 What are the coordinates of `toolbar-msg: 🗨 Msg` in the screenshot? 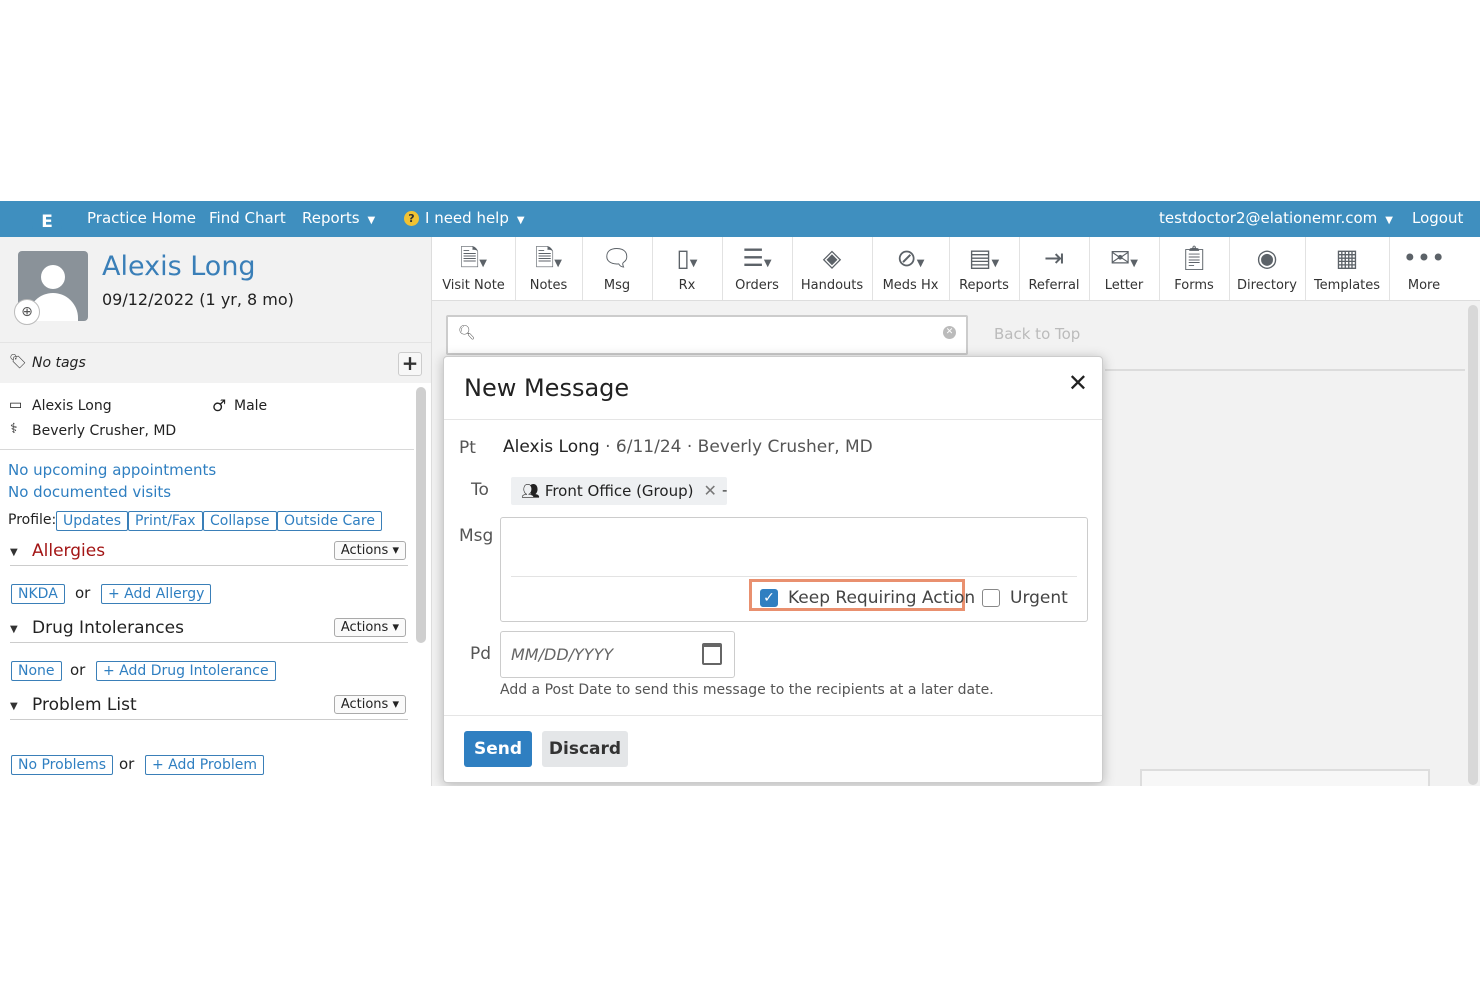 It's located at (617, 268).